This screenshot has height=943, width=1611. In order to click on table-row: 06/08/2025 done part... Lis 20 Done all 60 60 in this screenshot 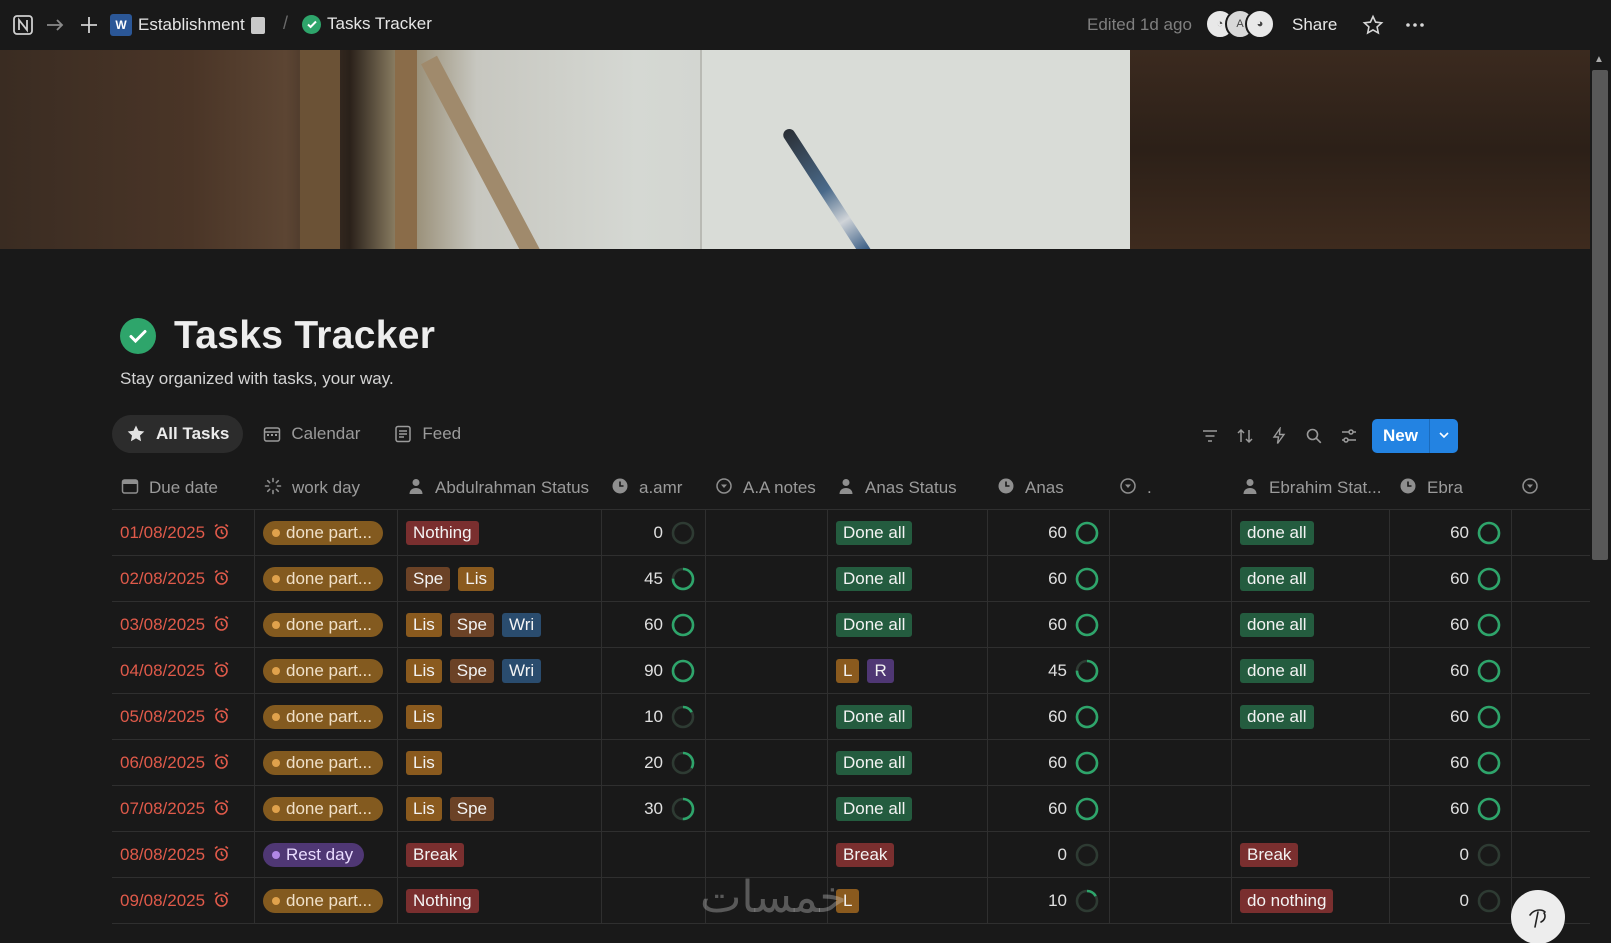, I will do `click(851, 763)`.